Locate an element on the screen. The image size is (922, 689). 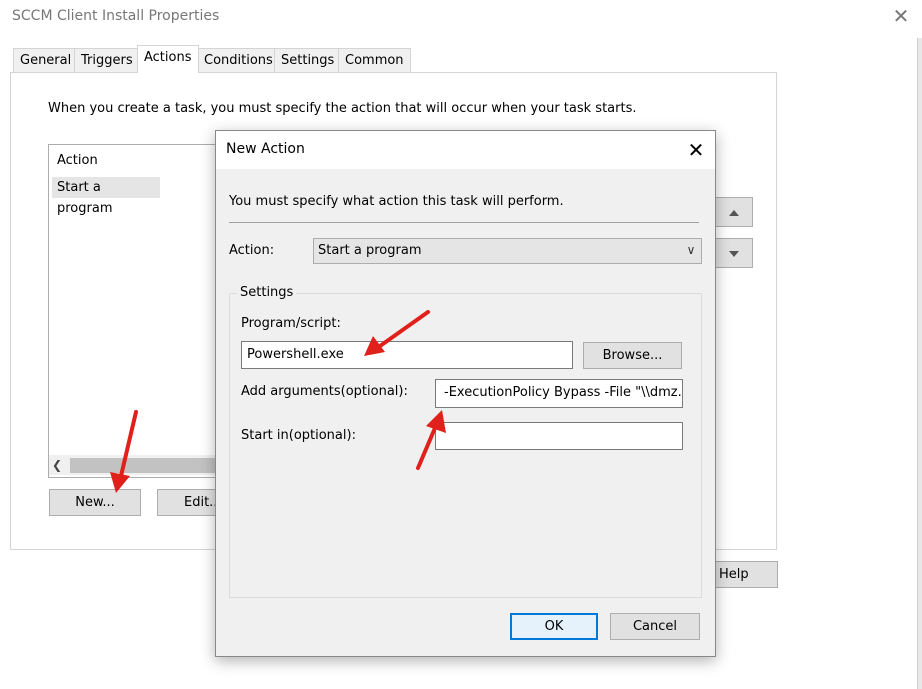
annotation-arrows is located at coordinates (278, 401).